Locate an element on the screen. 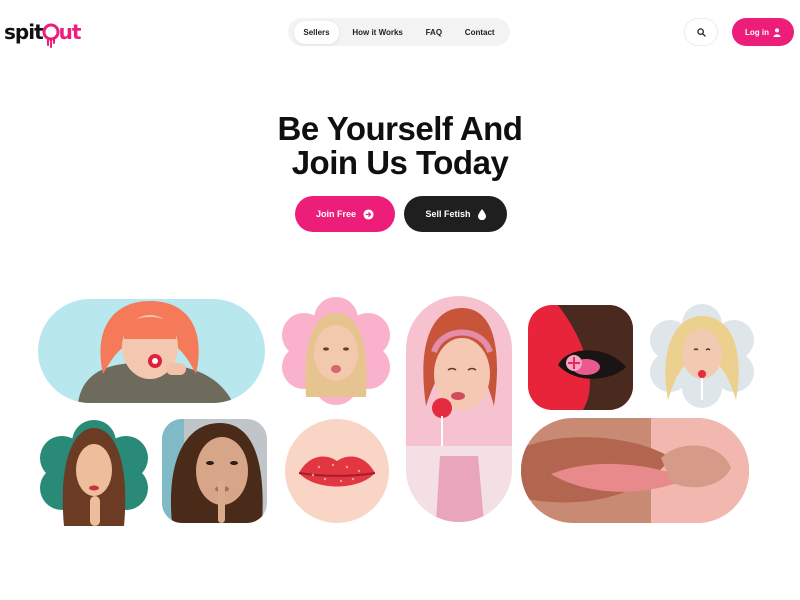  logo: spit ut is located at coordinates (43, 33).